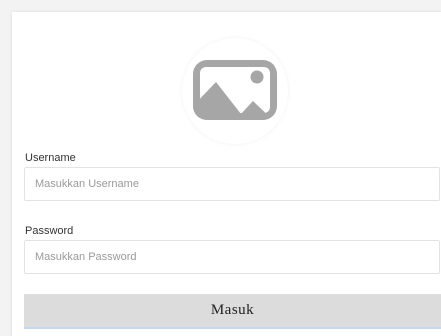 The width and height of the screenshot is (441, 336). Describe the element at coordinates (232, 257) in the screenshot. I see `password-input` at that location.